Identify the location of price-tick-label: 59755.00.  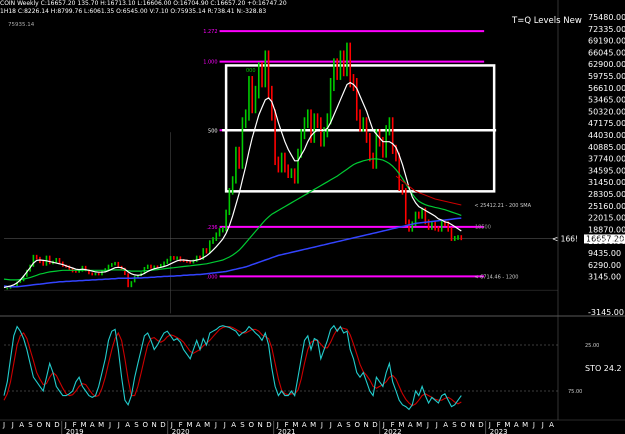
(606, 76).